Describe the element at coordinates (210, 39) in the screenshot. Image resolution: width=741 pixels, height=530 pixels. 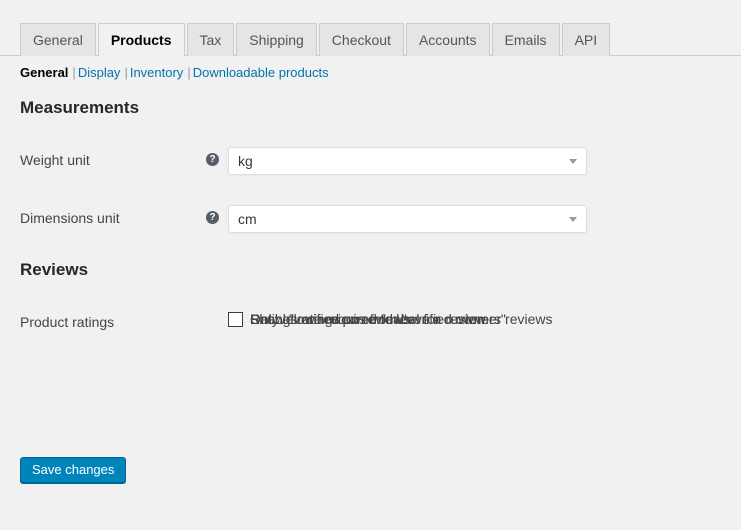
I see `tab-tax: Tax` at that location.